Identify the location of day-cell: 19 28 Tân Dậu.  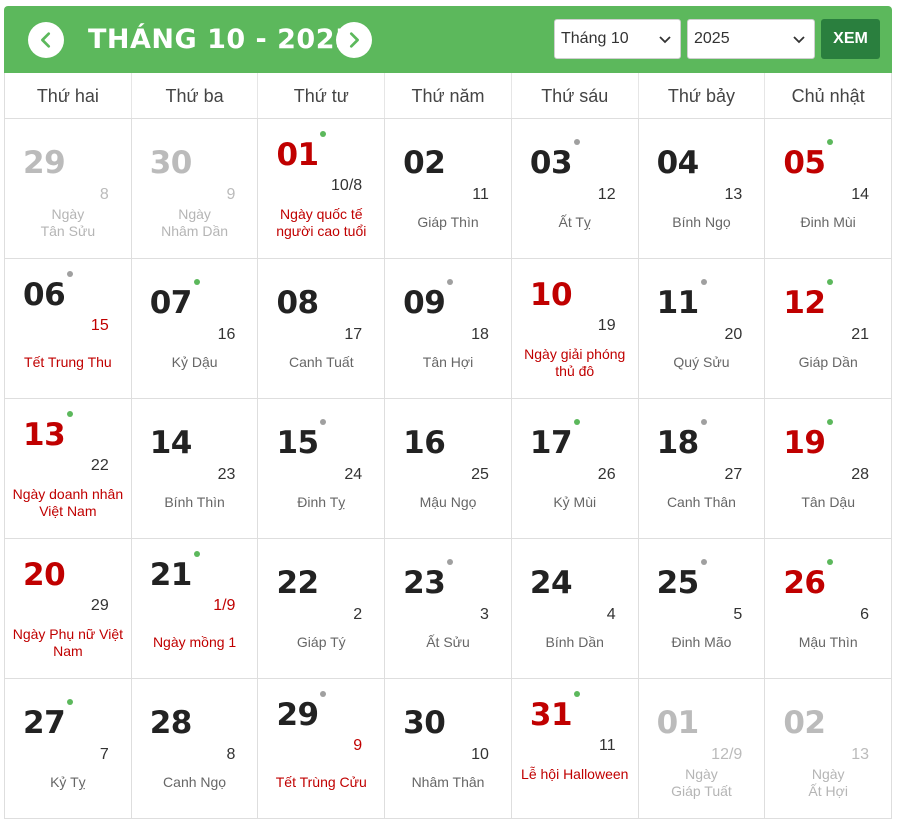
(829, 468).